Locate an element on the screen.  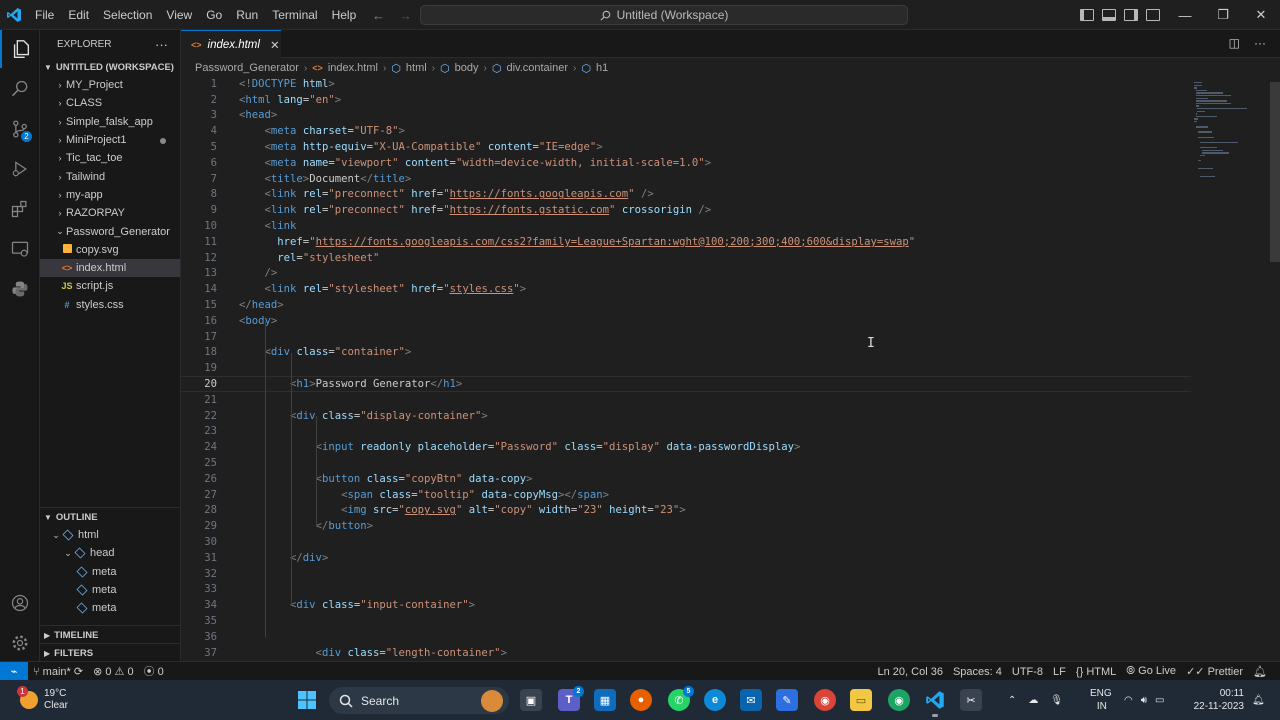
microphone-icon: 🎙︎ is located at coordinates (1056, 700).